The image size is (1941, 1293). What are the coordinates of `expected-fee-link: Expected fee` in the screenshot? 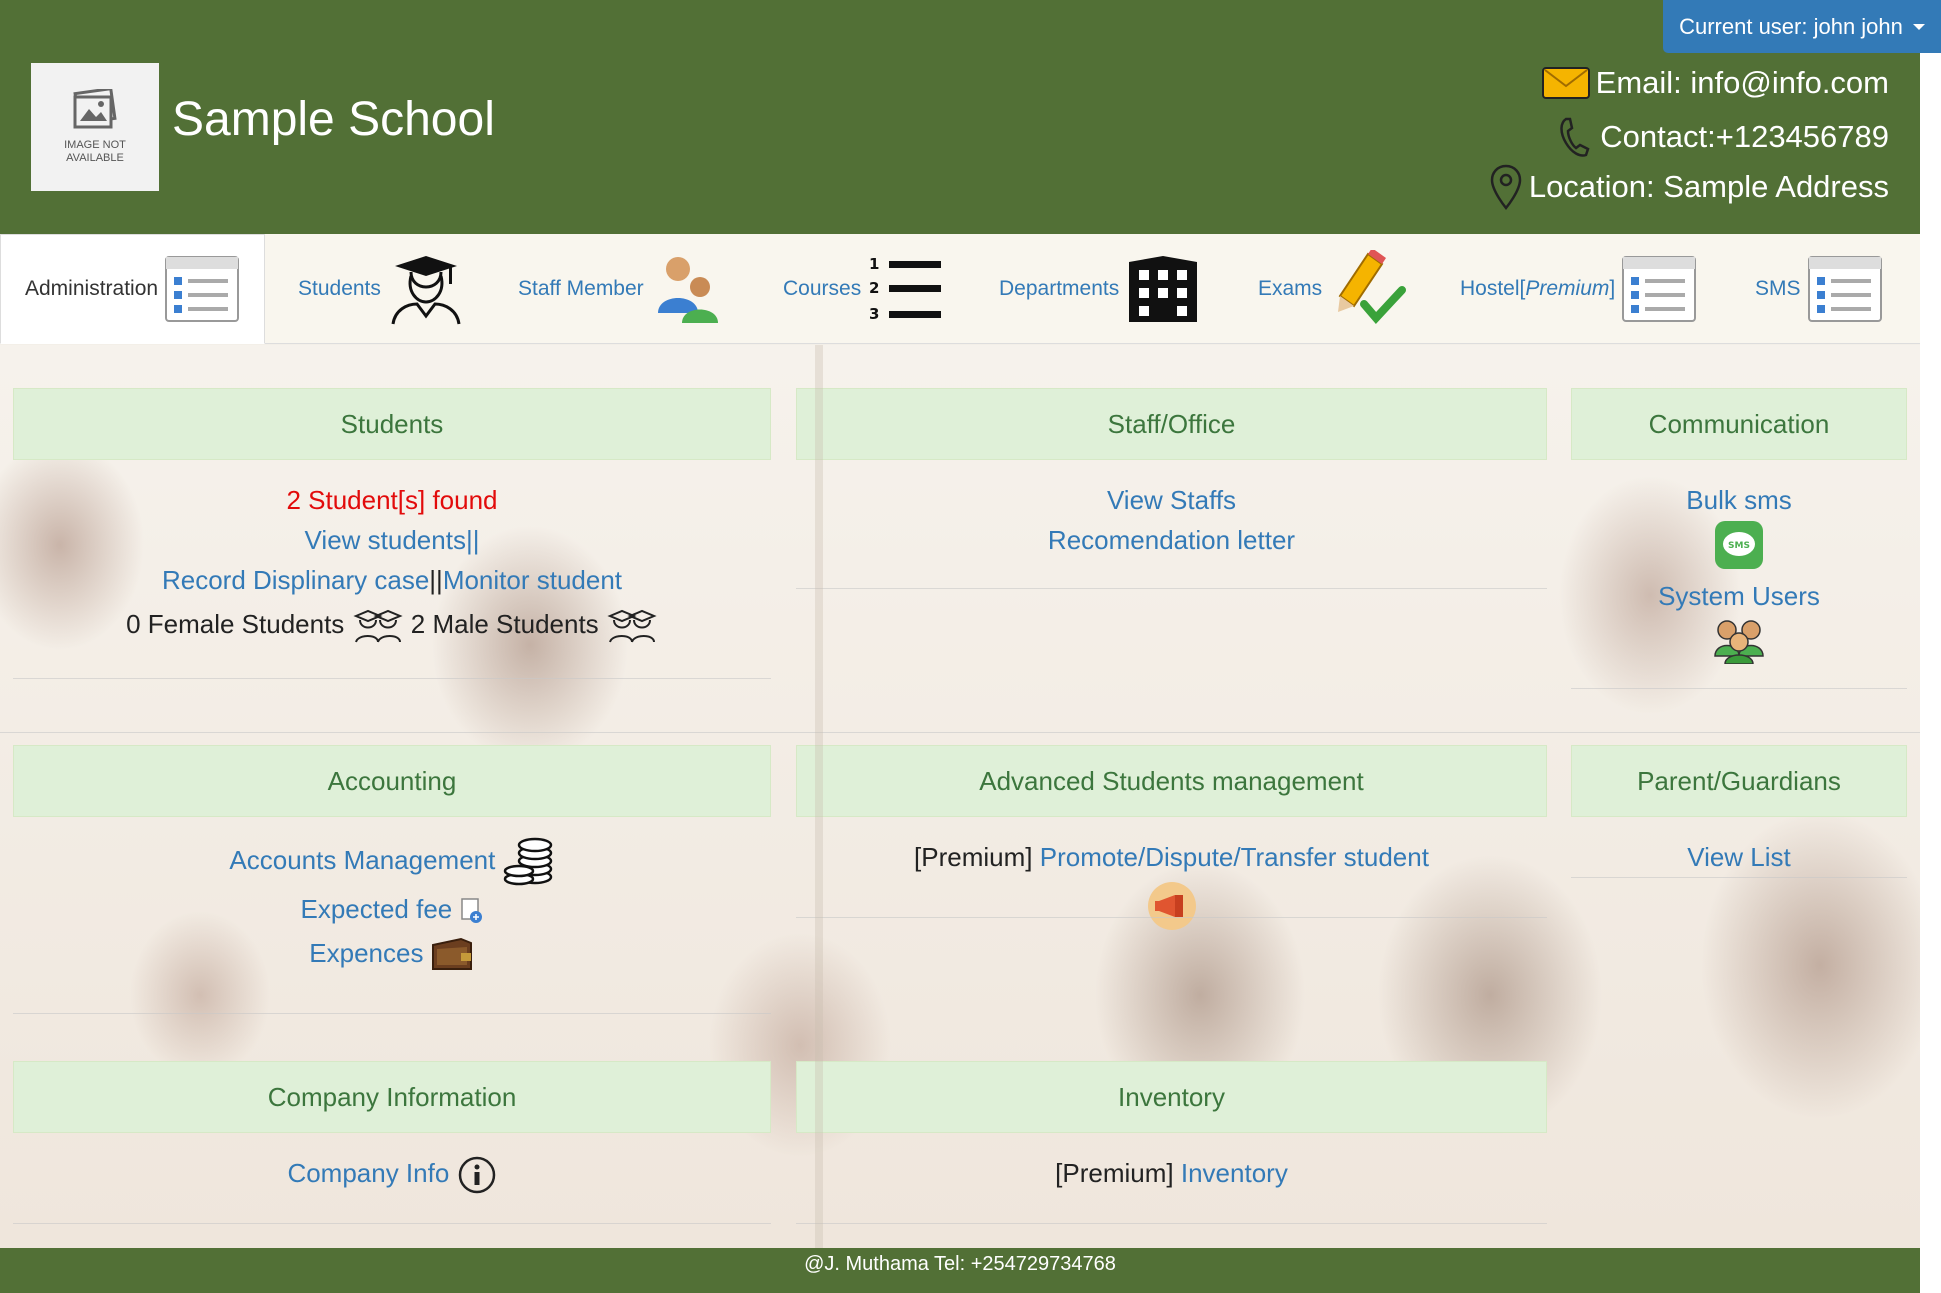 It's located at (376, 909).